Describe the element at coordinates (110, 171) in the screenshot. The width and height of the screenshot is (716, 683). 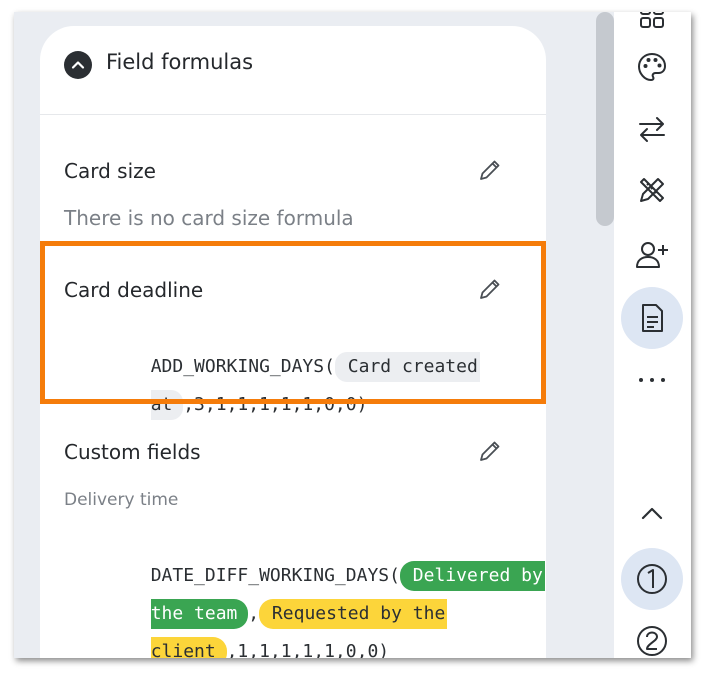
I see `card-size-title: Card size` at that location.